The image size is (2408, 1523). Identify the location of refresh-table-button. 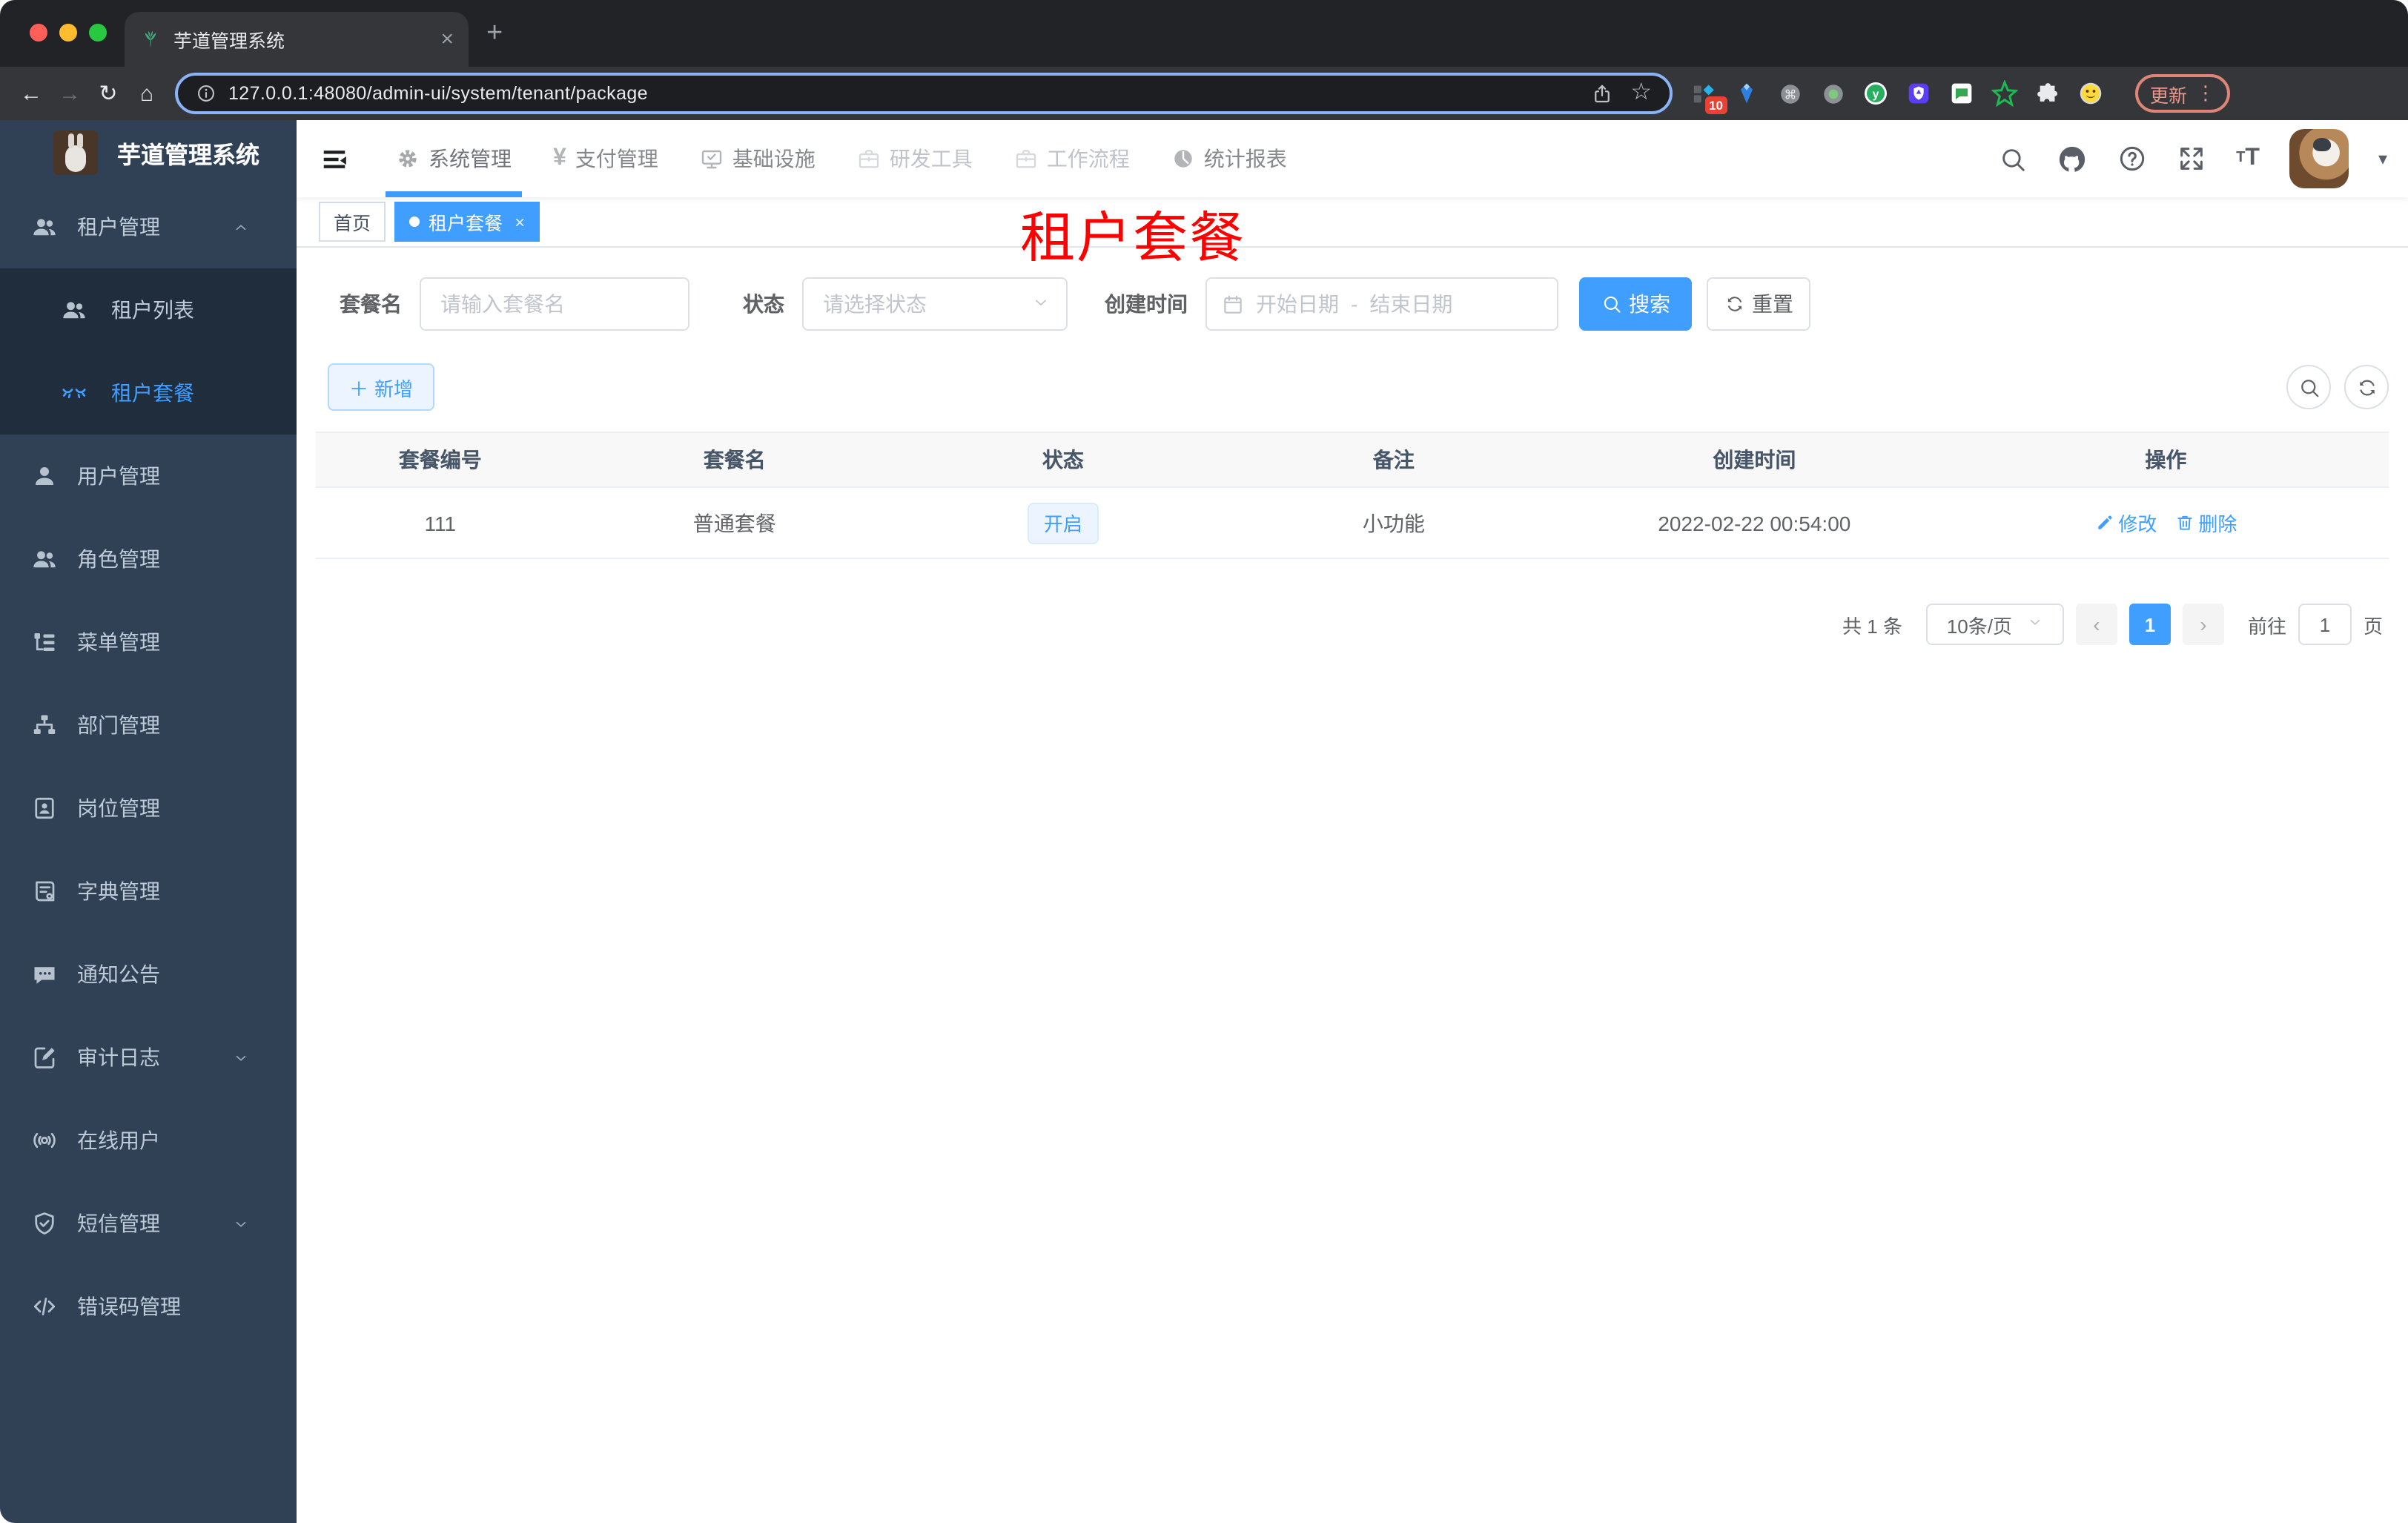
(2366, 387).